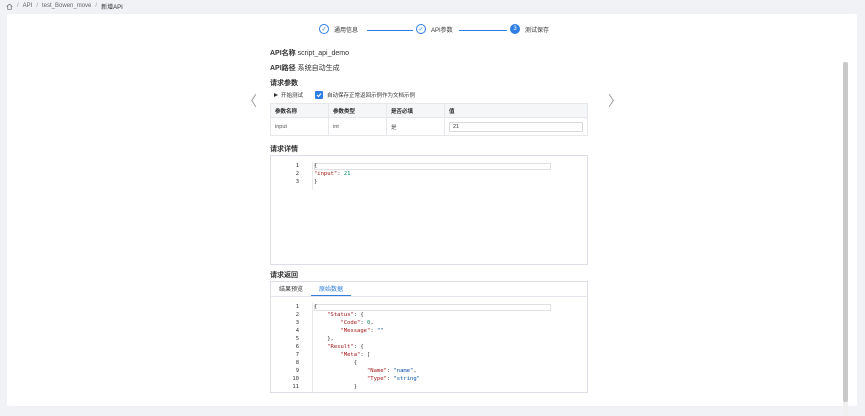  Describe the element at coordinates (345, 315) in the screenshot. I see `code-text: "Status": {` at that location.